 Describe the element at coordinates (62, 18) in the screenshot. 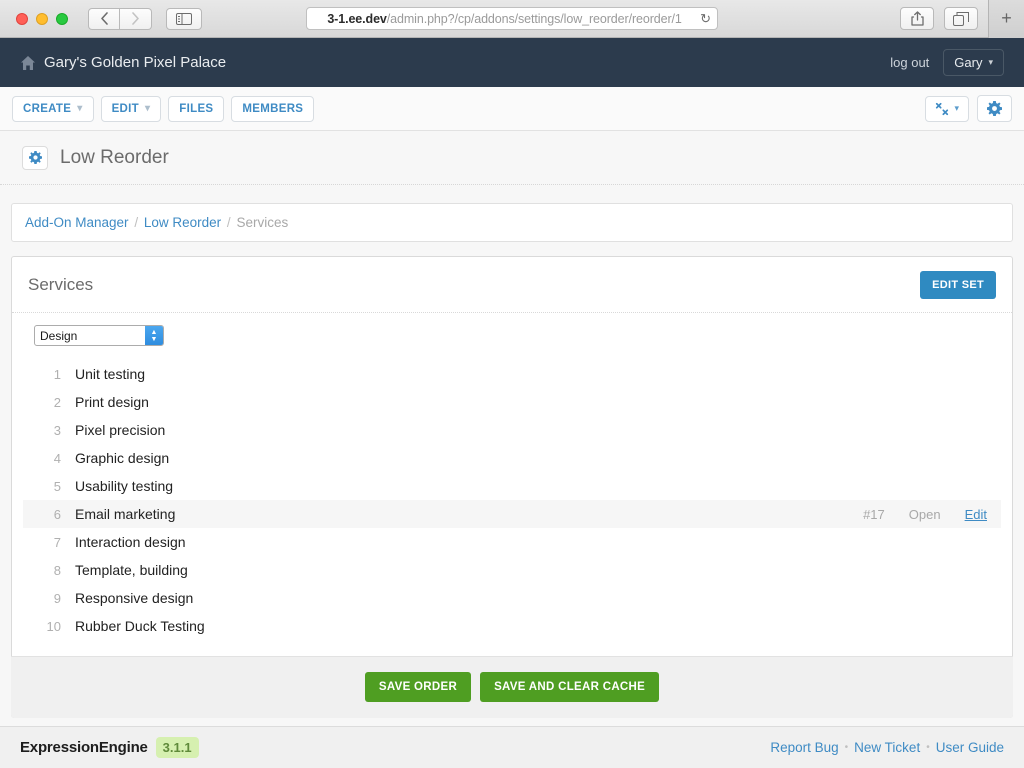

I see `maximize-window-button` at that location.